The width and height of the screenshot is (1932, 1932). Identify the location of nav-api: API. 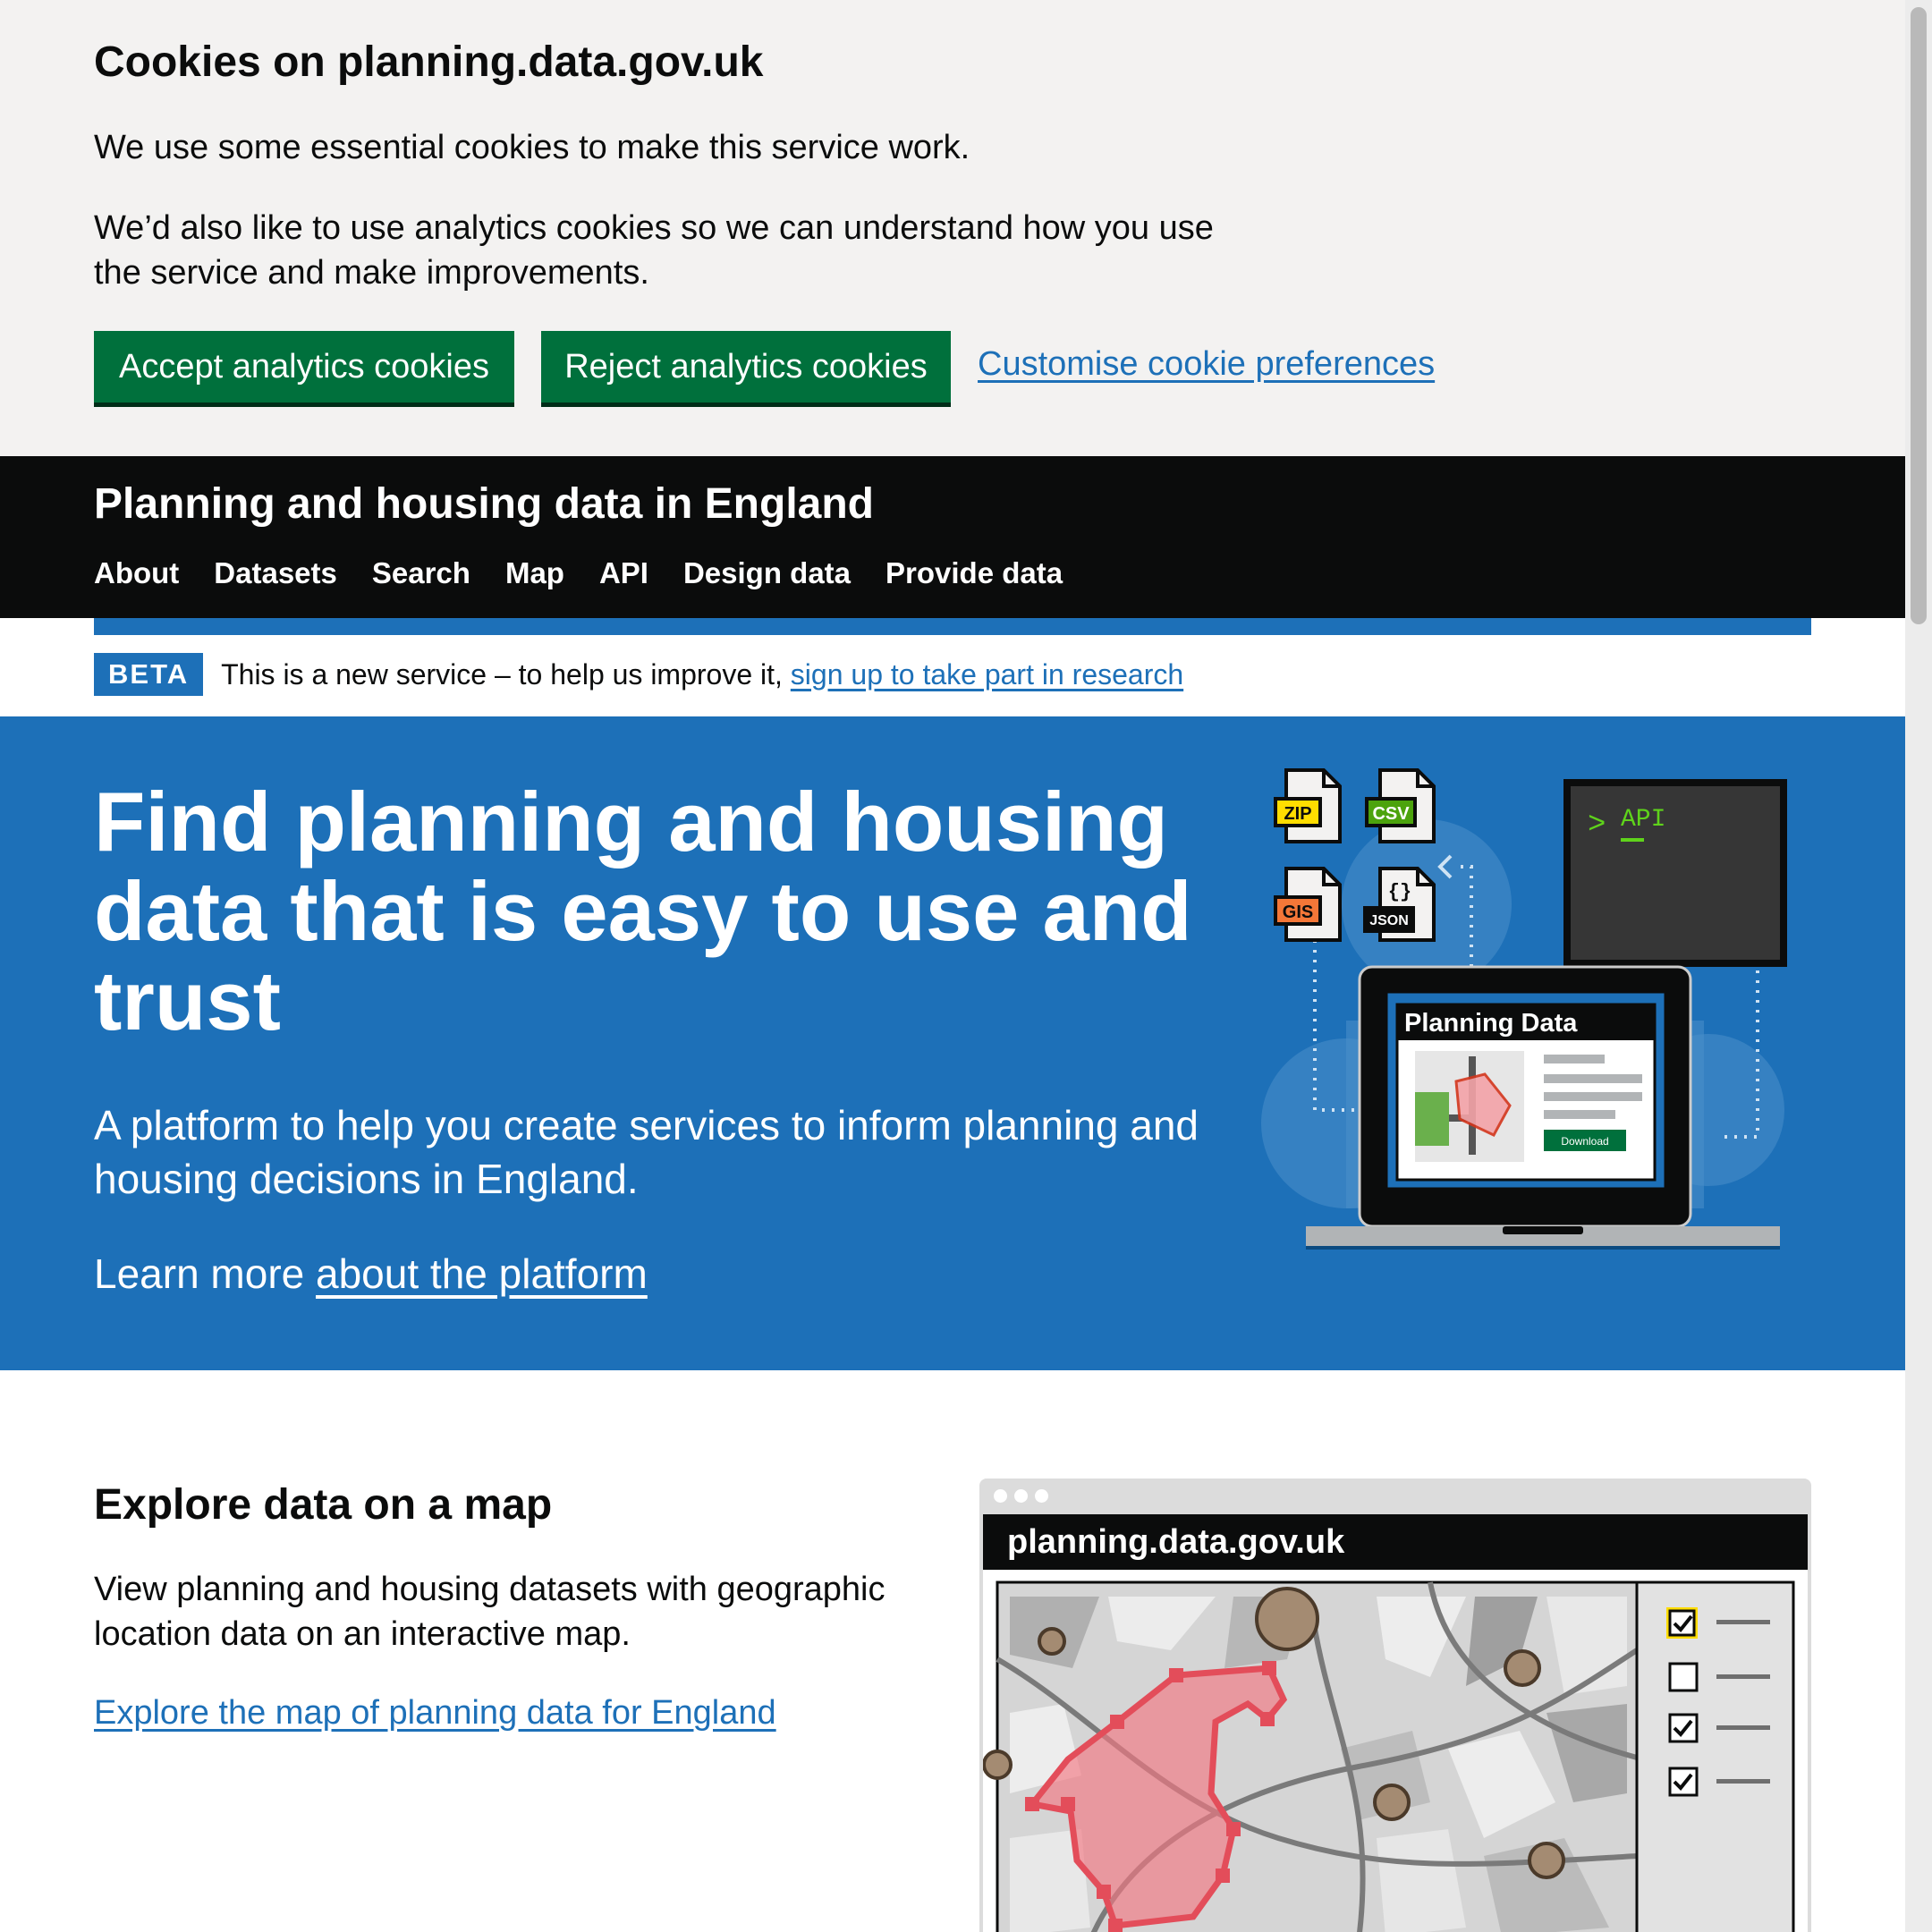
(623, 573).